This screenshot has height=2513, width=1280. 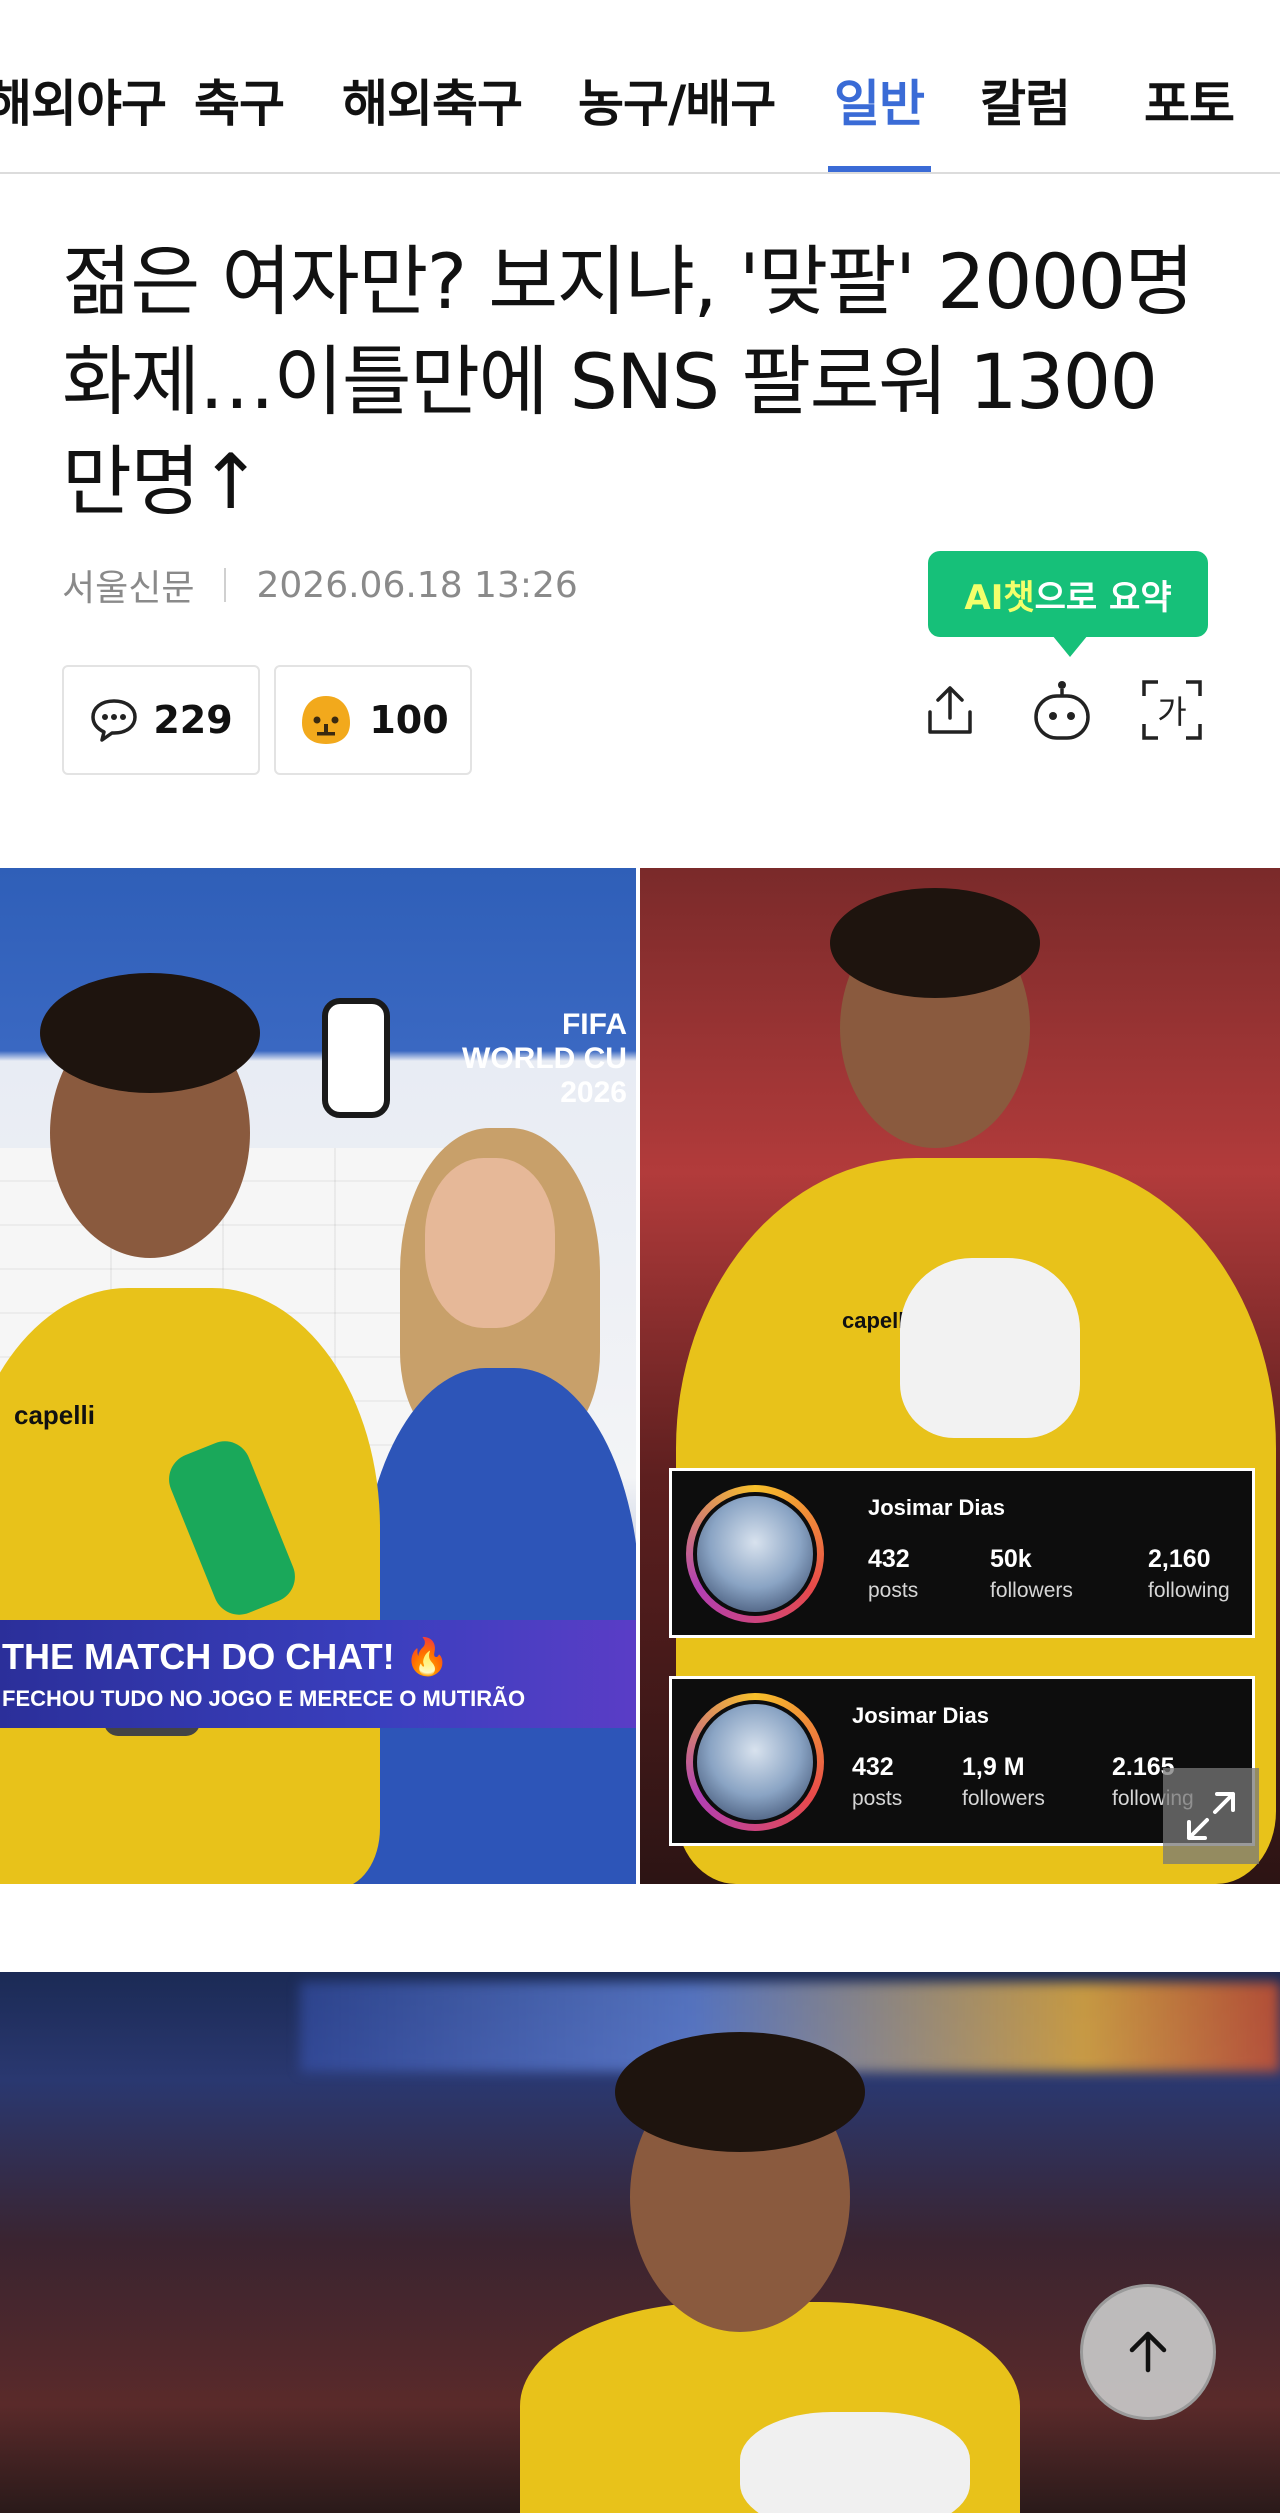 I want to click on world-cup-trophy-logo, so click(x=356, y=1058).